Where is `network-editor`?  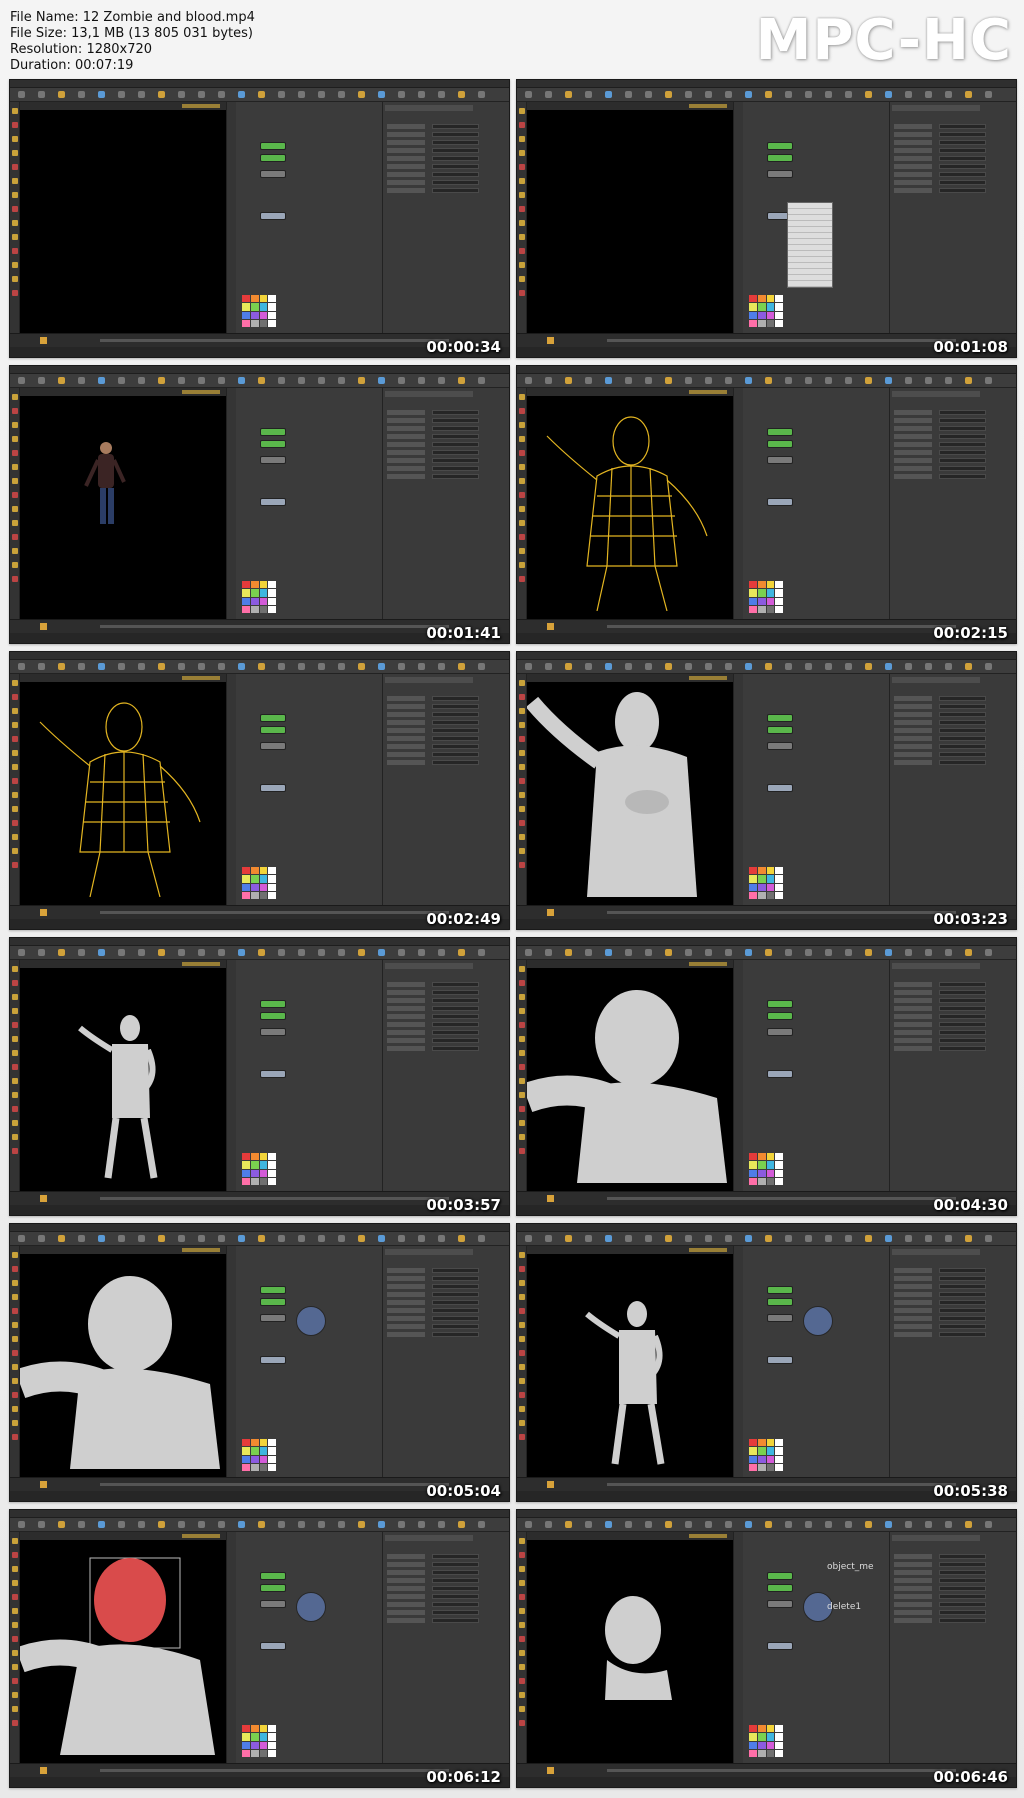
network-editor is located at coordinates (309, 503).